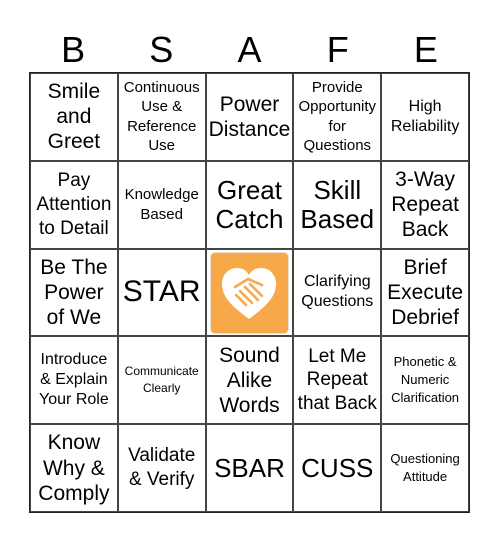  I want to click on header-letter-a: A, so click(249, 49).